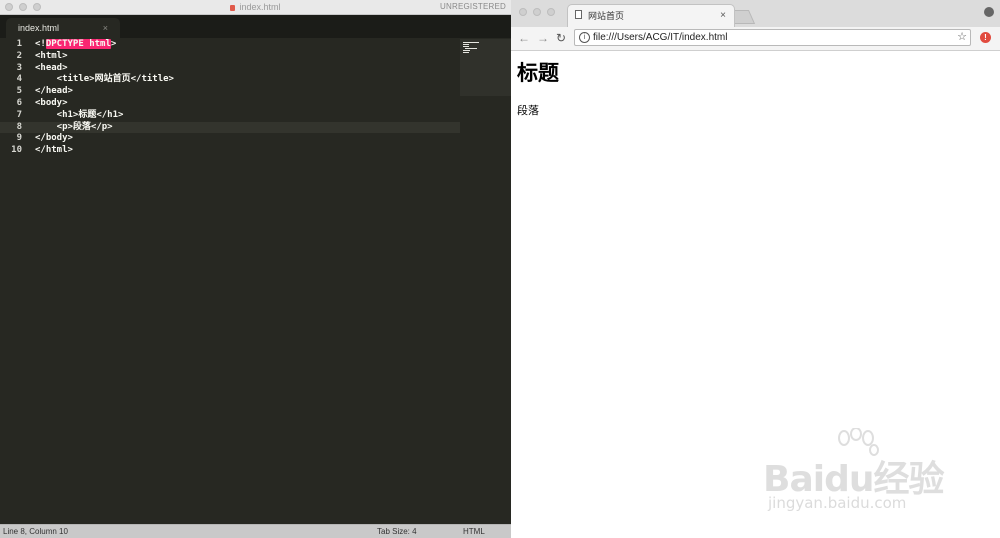  Describe the element at coordinates (755, 13) in the screenshot. I see `browser-tabstrip: 网站首页 ×` at that location.